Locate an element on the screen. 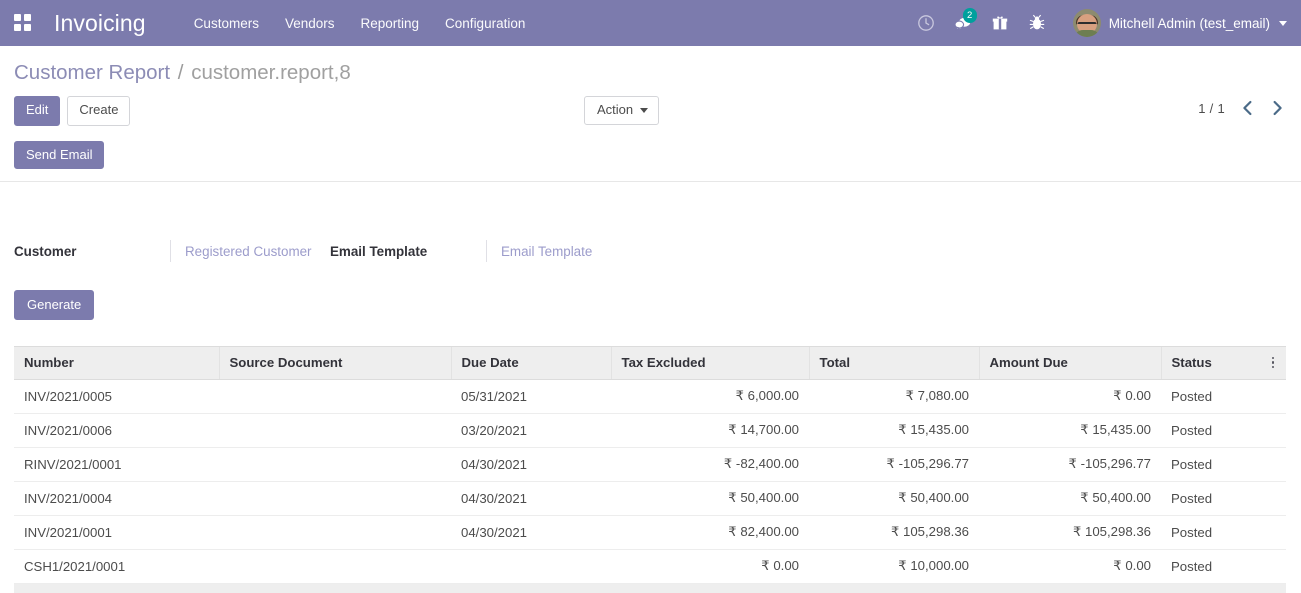 The height and width of the screenshot is (593, 1301). breadcrumb: Customer Report / customer.report,8 is located at coordinates (650, 73).